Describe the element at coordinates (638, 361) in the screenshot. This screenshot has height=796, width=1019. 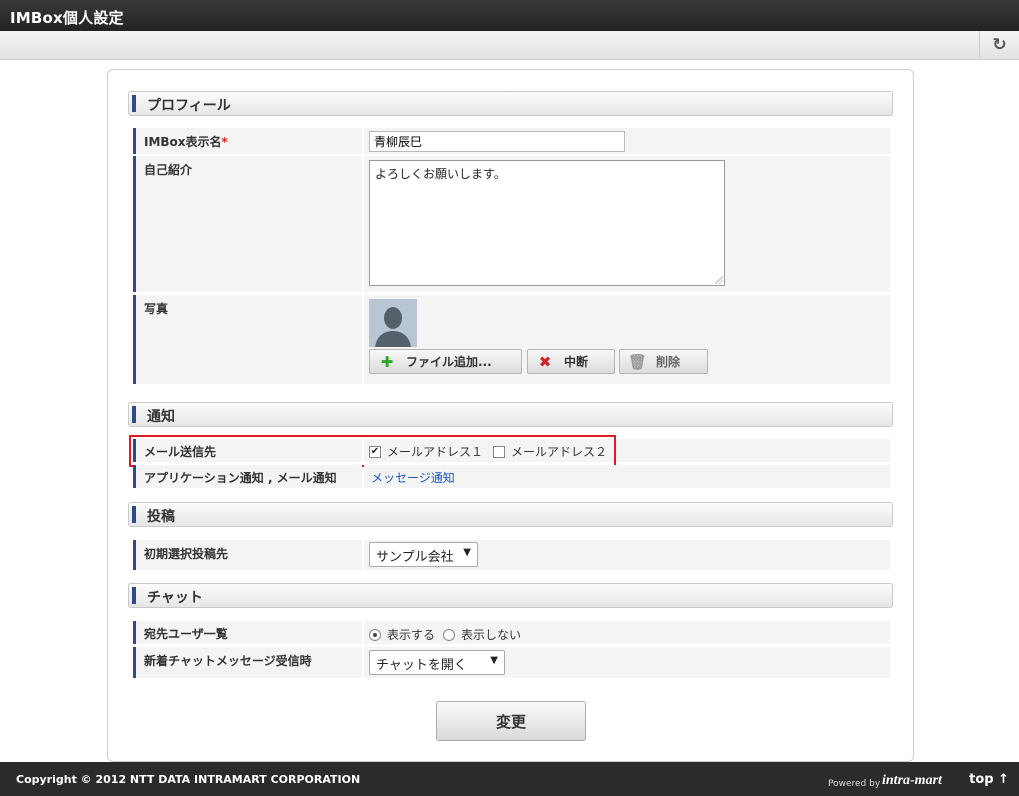
I see `trash-icon: 🗑` at that location.